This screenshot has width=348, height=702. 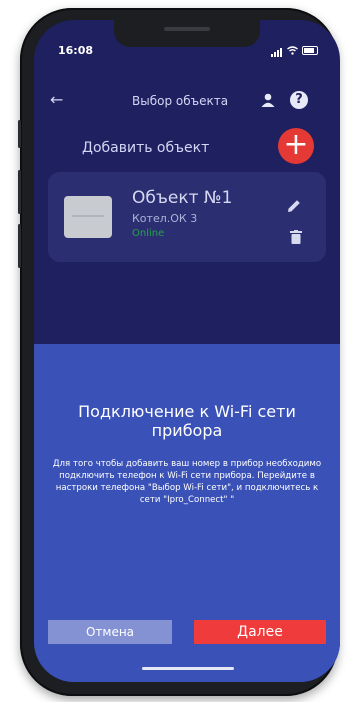 I want to click on object-status: Online, so click(x=148, y=233).